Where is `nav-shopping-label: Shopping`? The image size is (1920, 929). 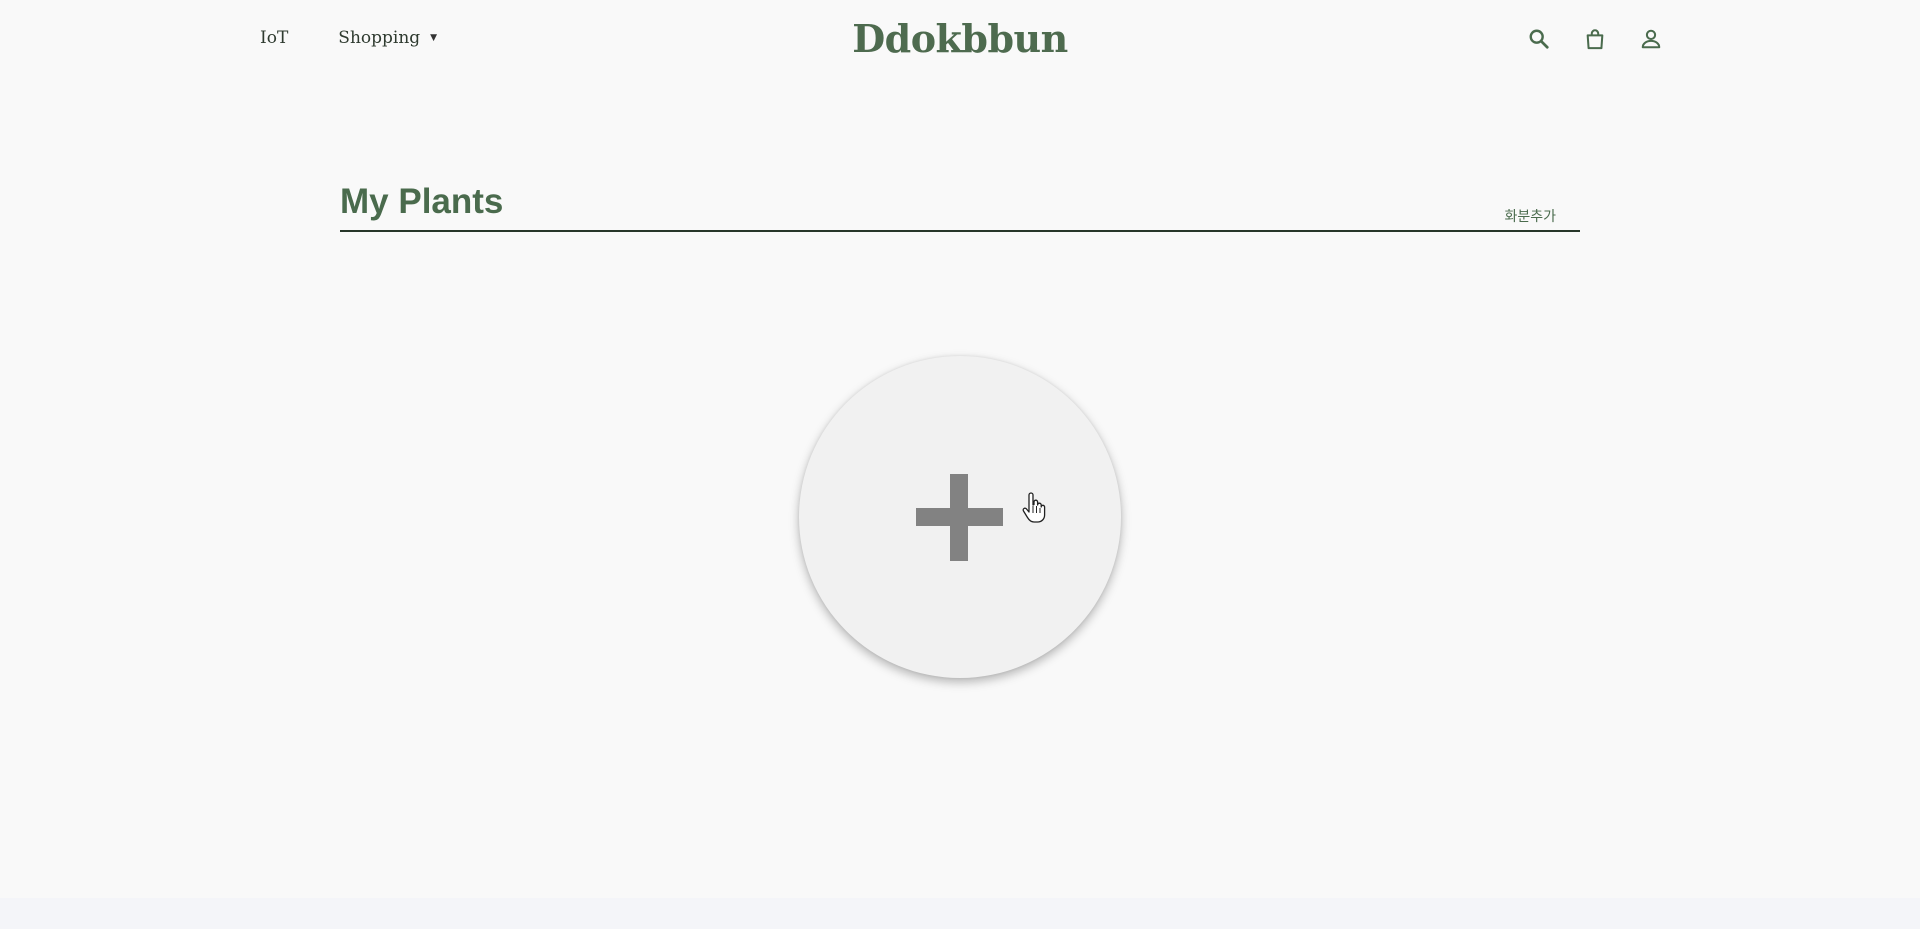
nav-shopping-label: Shopping is located at coordinates (379, 38).